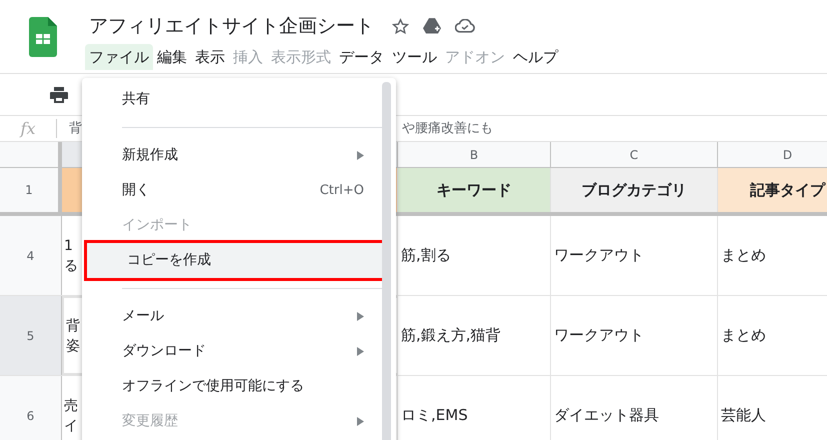 Image resolution: width=827 pixels, height=440 pixels. Describe the element at coordinates (426, 255) in the screenshot. I see `table-cell-text: 筋,割る` at that location.